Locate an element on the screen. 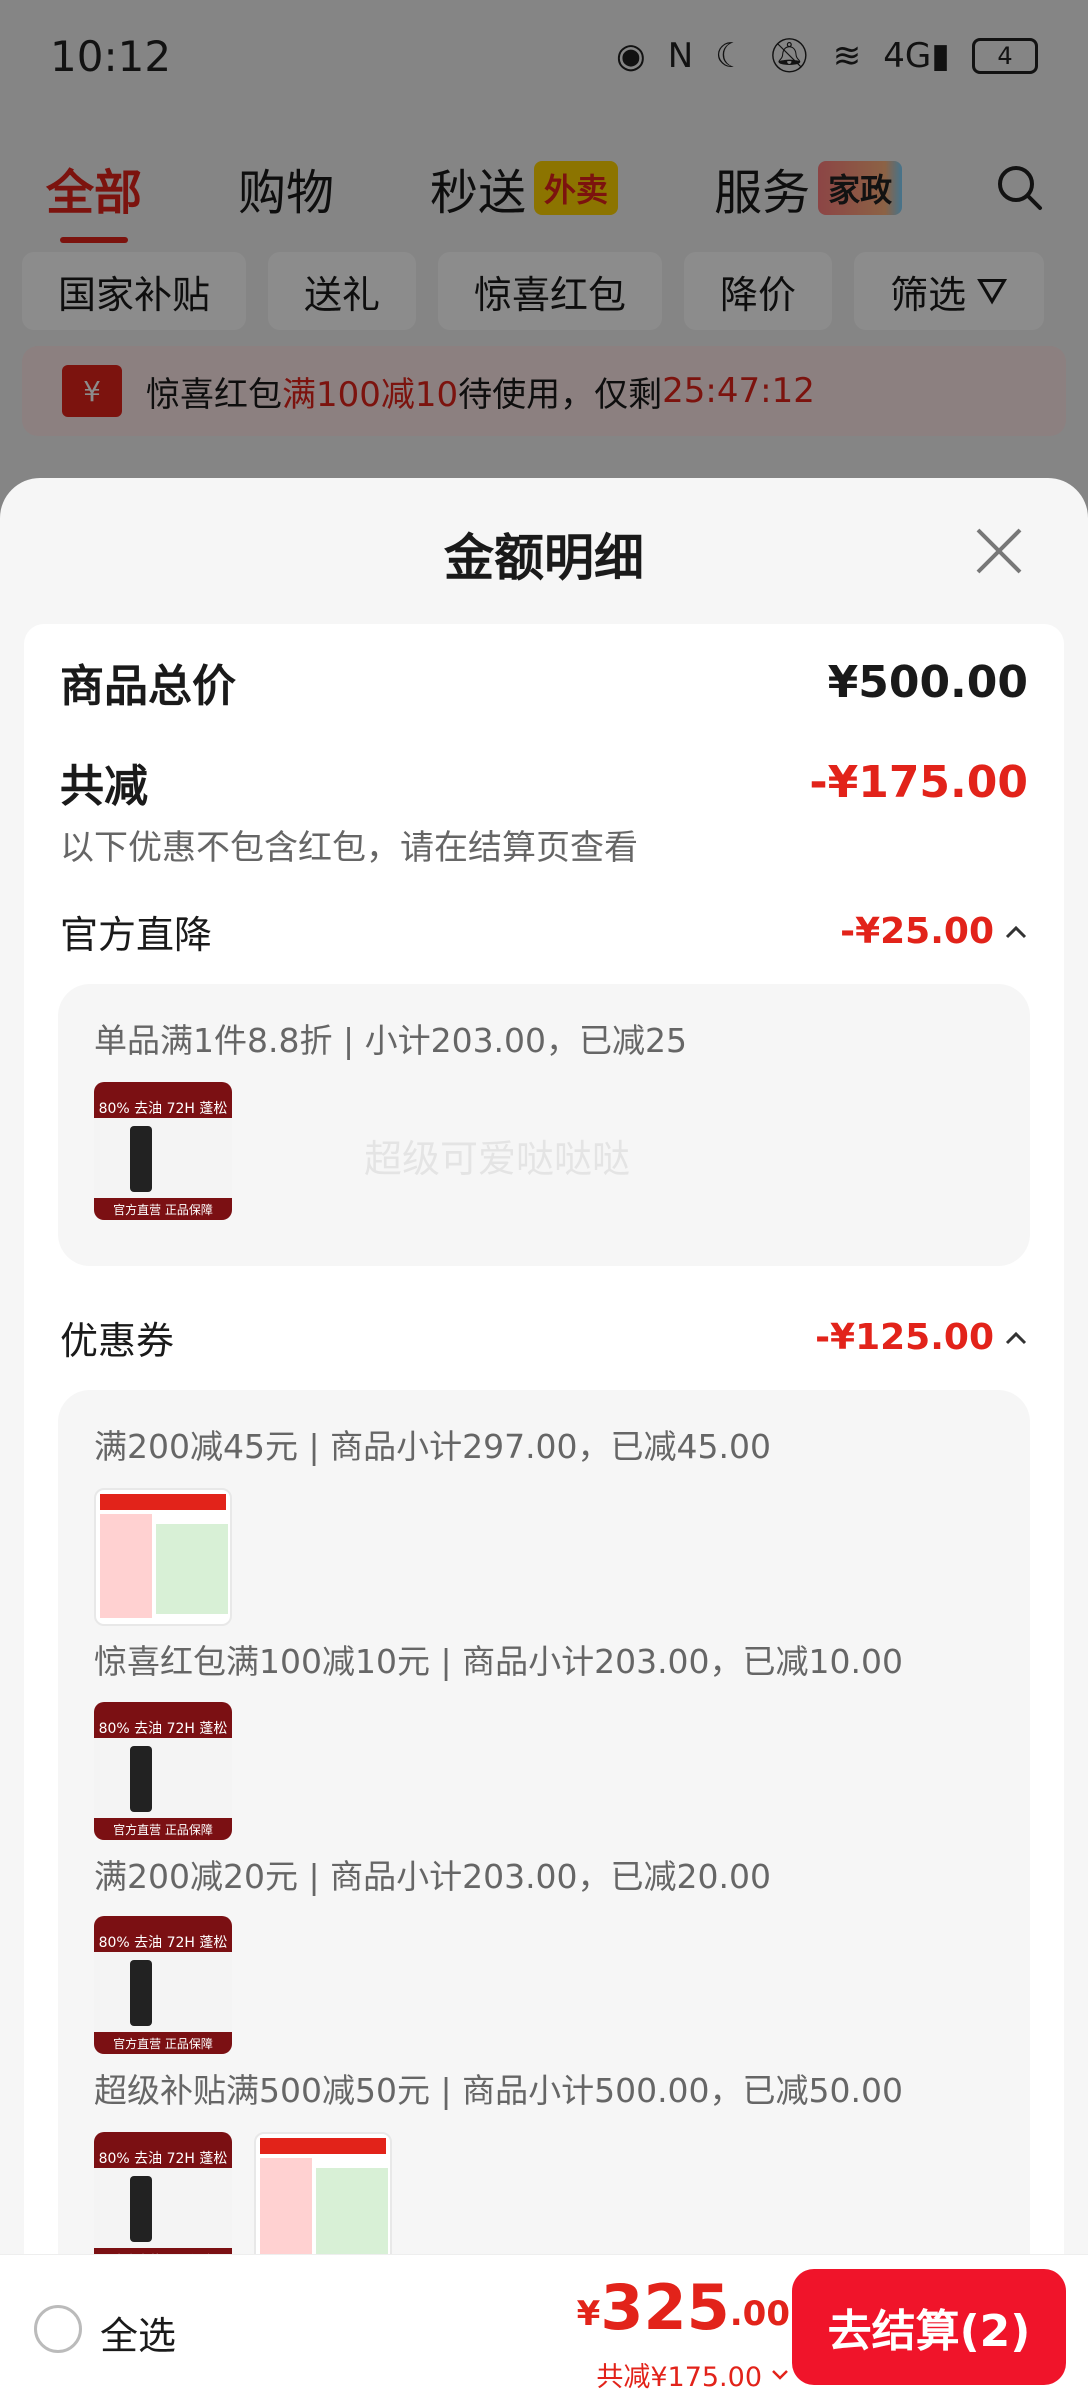 The image size is (1088, 2400). official-line: 单品满1件8.8折 | 小计203.00，已减25 is located at coordinates (391, 1040).